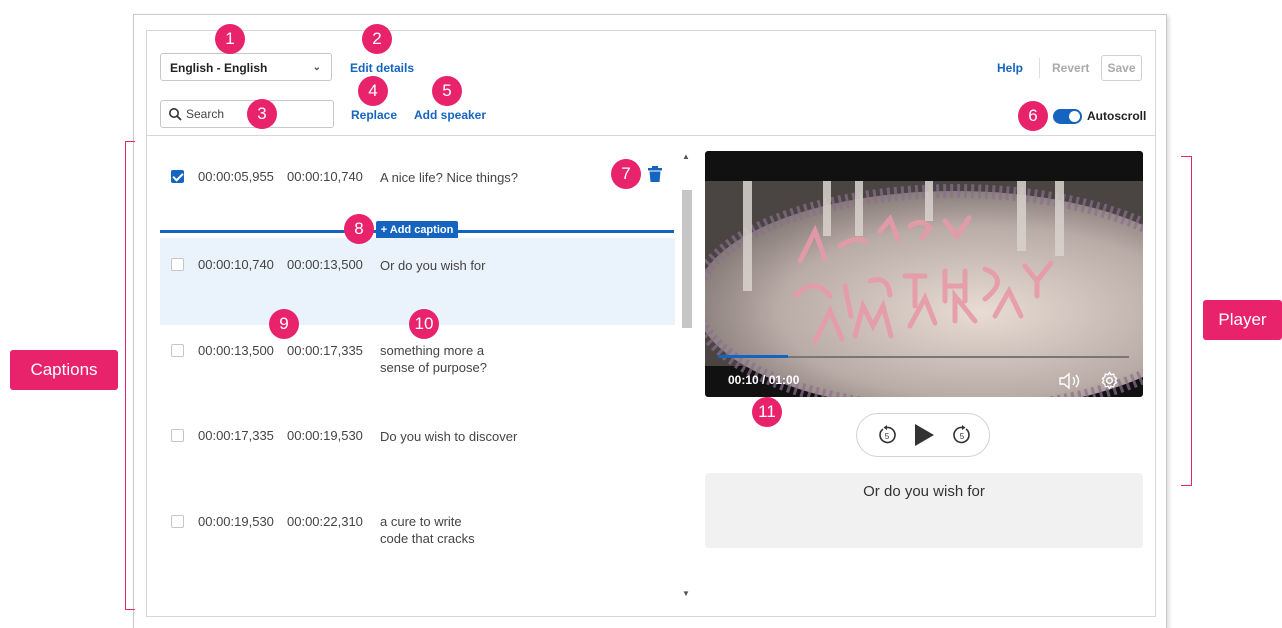 This screenshot has height=628, width=1282. What do you see at coordinates (753, 356) in the screenshot?
I see `video-progress-fill` at bounding box center [753, 356].